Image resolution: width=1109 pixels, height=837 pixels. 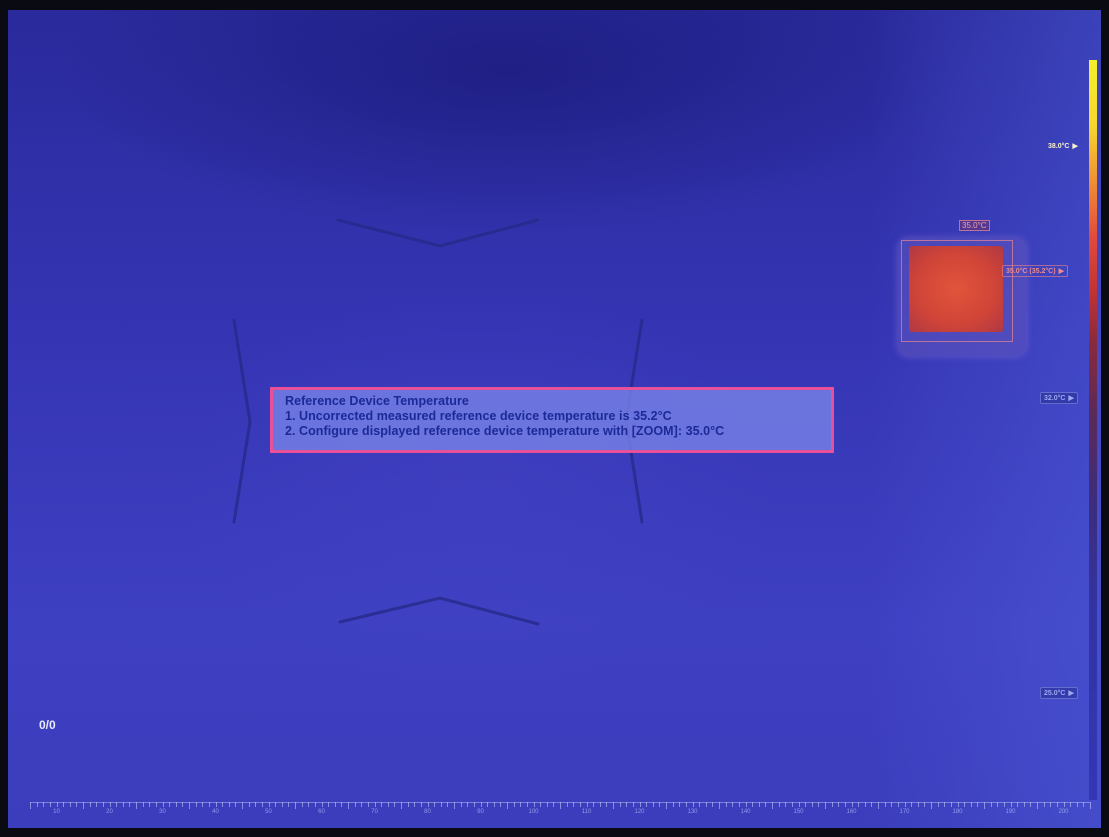 I want to click on temperature-color-bar, so click(x=1093, y=430).